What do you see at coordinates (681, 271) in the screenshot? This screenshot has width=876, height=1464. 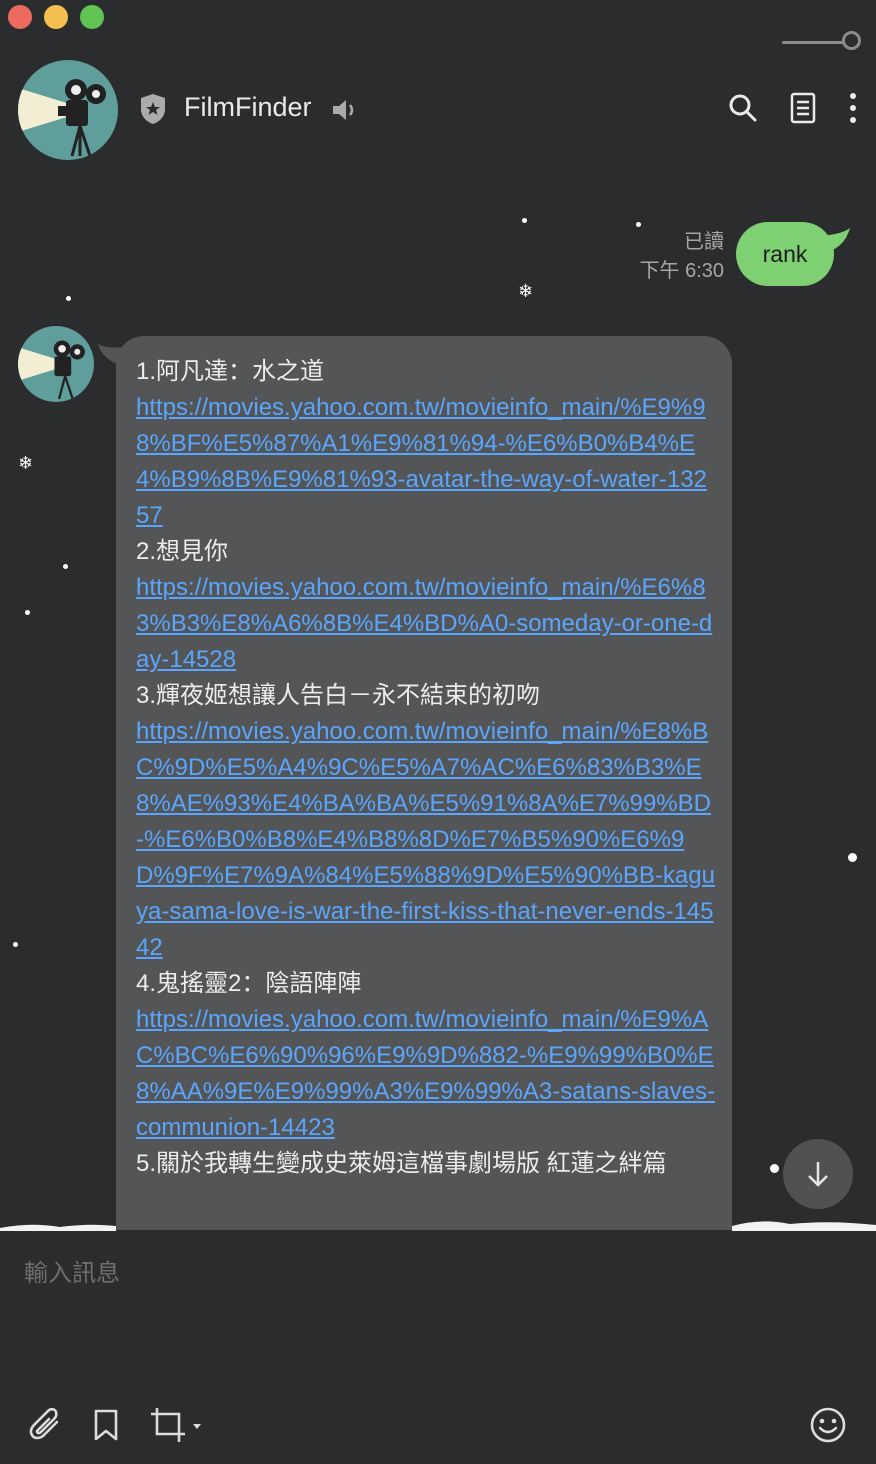 I see `message-time: 下午 6:30` at bounding box center [681, 271].